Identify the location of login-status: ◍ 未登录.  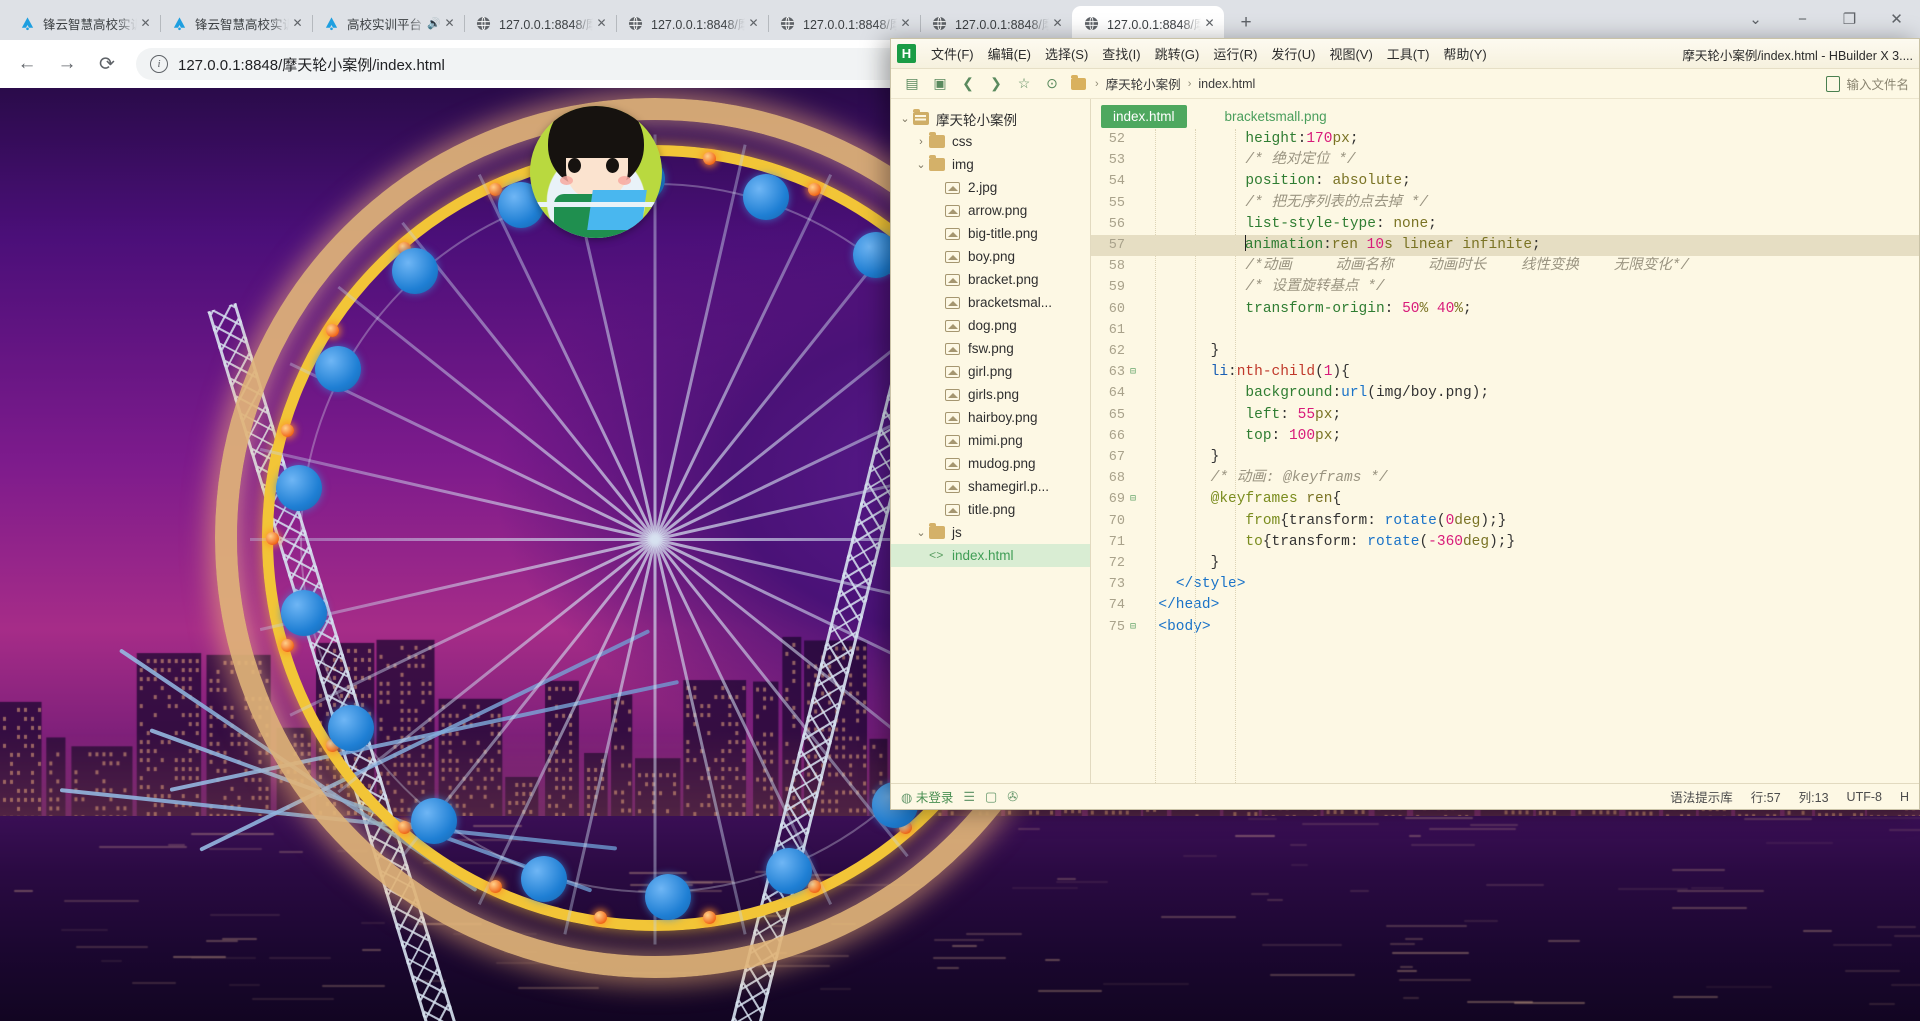
(927, 796).